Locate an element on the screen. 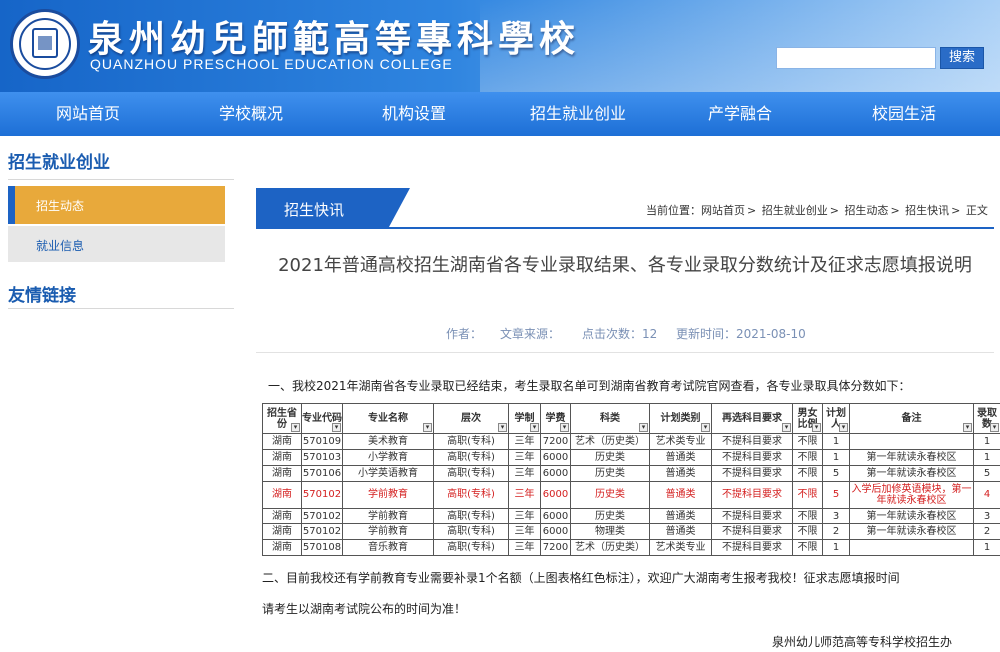  section-tab-label: 招生快讯 is located at coordinates (314, 210).